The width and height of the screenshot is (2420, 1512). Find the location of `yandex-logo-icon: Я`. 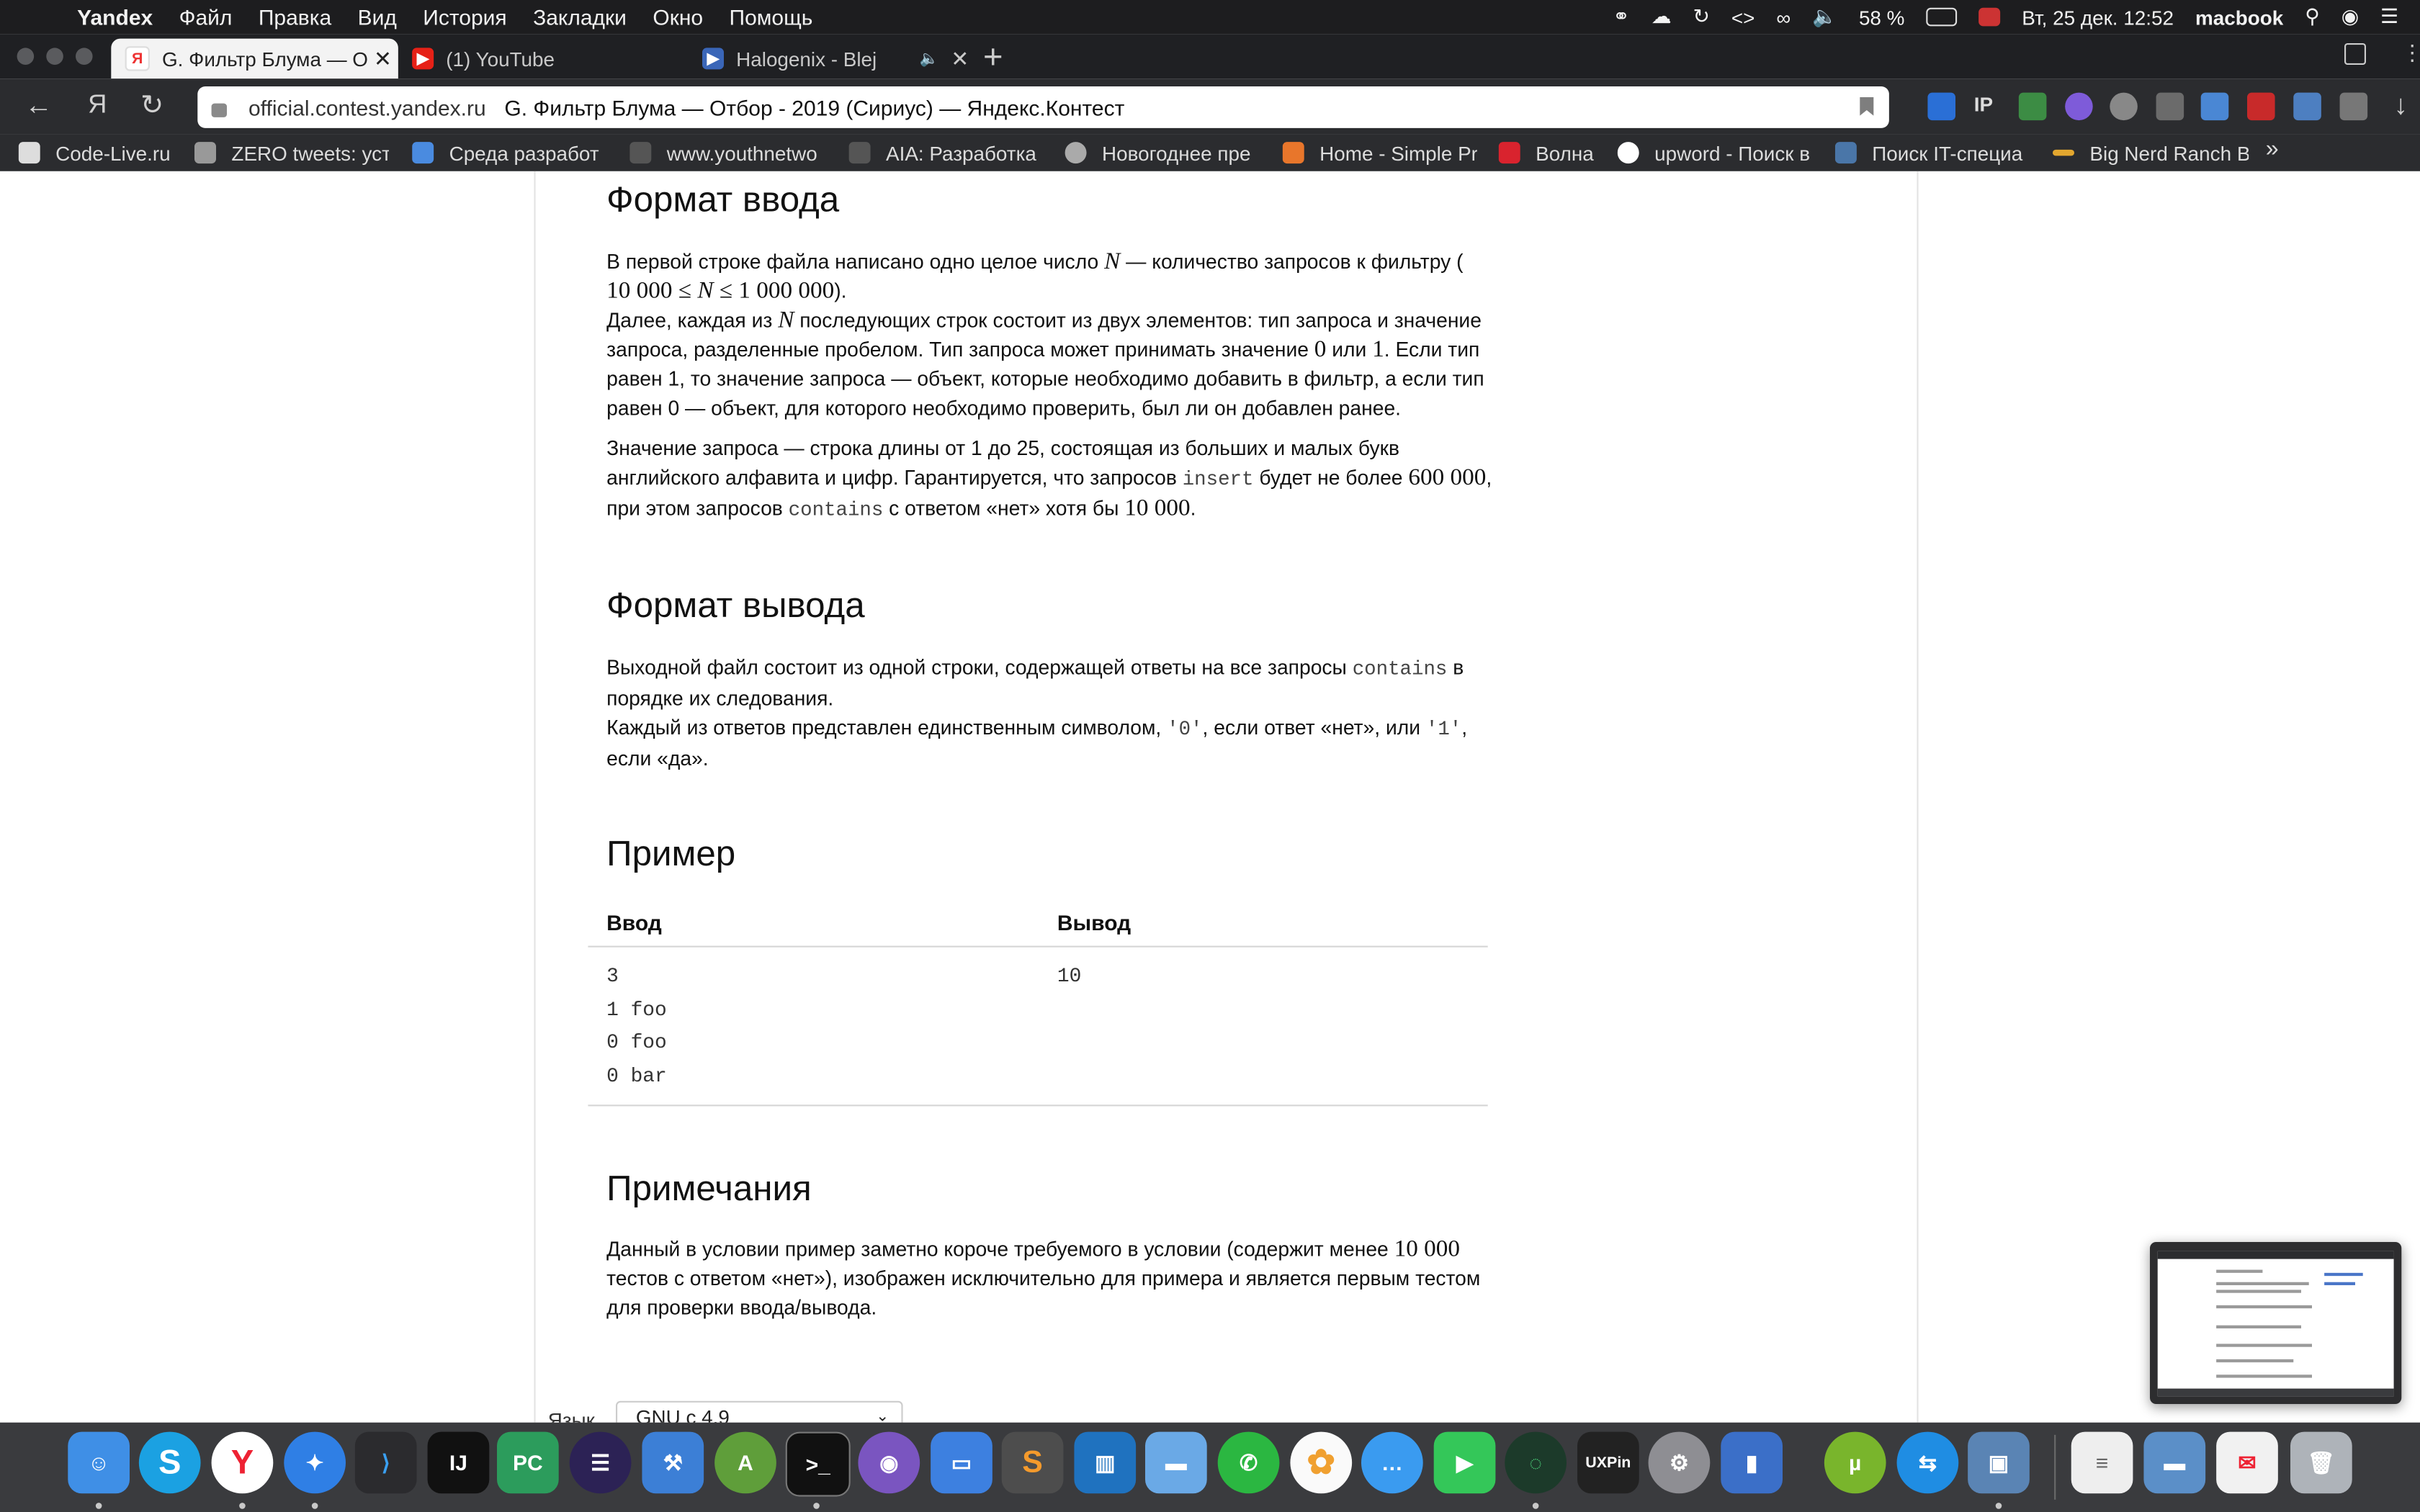

yandex-logo-icon: Я is located at coordinates (97, 104).